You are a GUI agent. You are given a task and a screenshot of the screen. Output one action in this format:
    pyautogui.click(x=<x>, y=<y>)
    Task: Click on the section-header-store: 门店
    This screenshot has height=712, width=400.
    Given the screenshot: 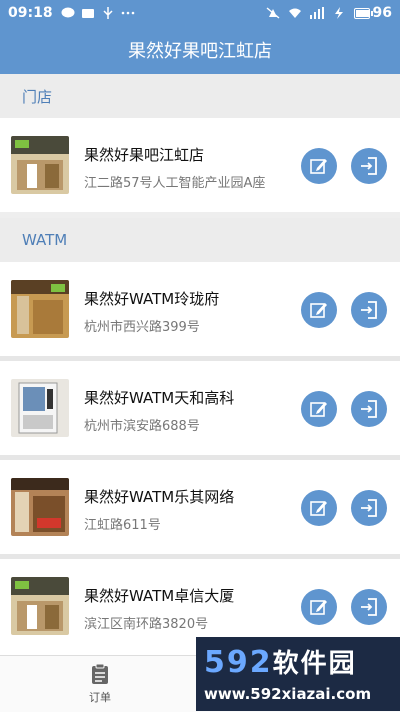 What is the action you would take?
    pyautogui.click(x=200, y=96)
    